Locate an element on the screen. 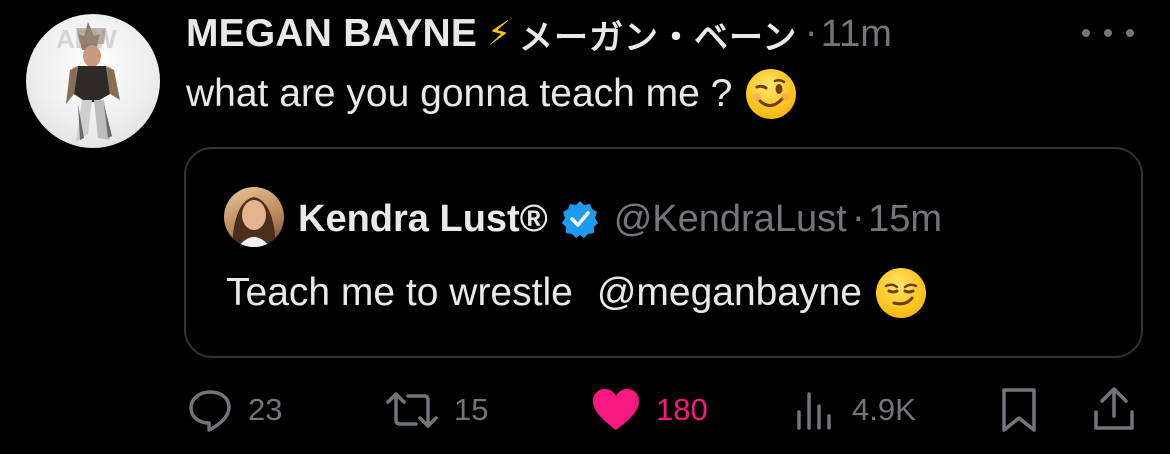 The height and width of the screenshot is (454, 1170). more-options-button is located at coordinates (1108, 33).